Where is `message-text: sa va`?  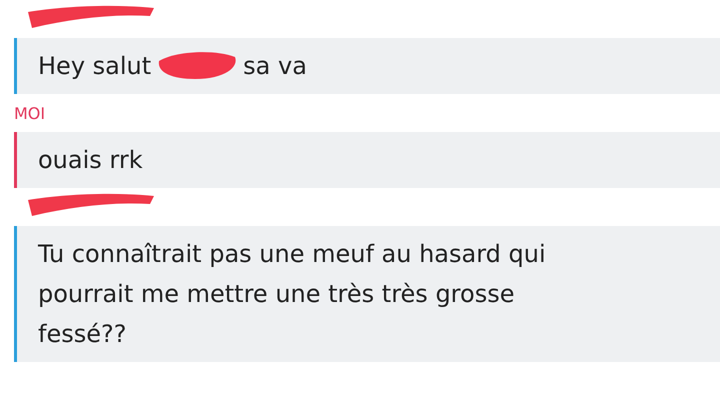 message-text: sa va is located at coordinates (275, 66).